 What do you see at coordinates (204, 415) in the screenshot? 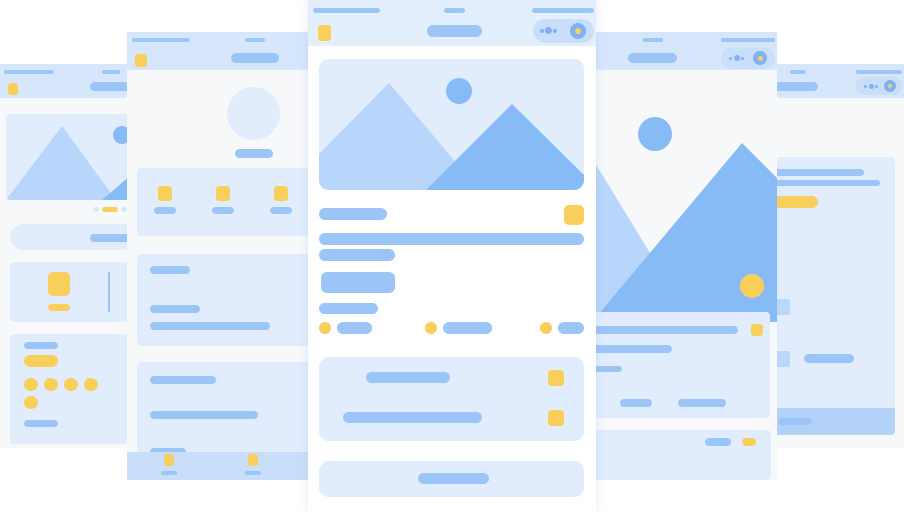
I see `settings-card-line` at bounding box center [204, 415].